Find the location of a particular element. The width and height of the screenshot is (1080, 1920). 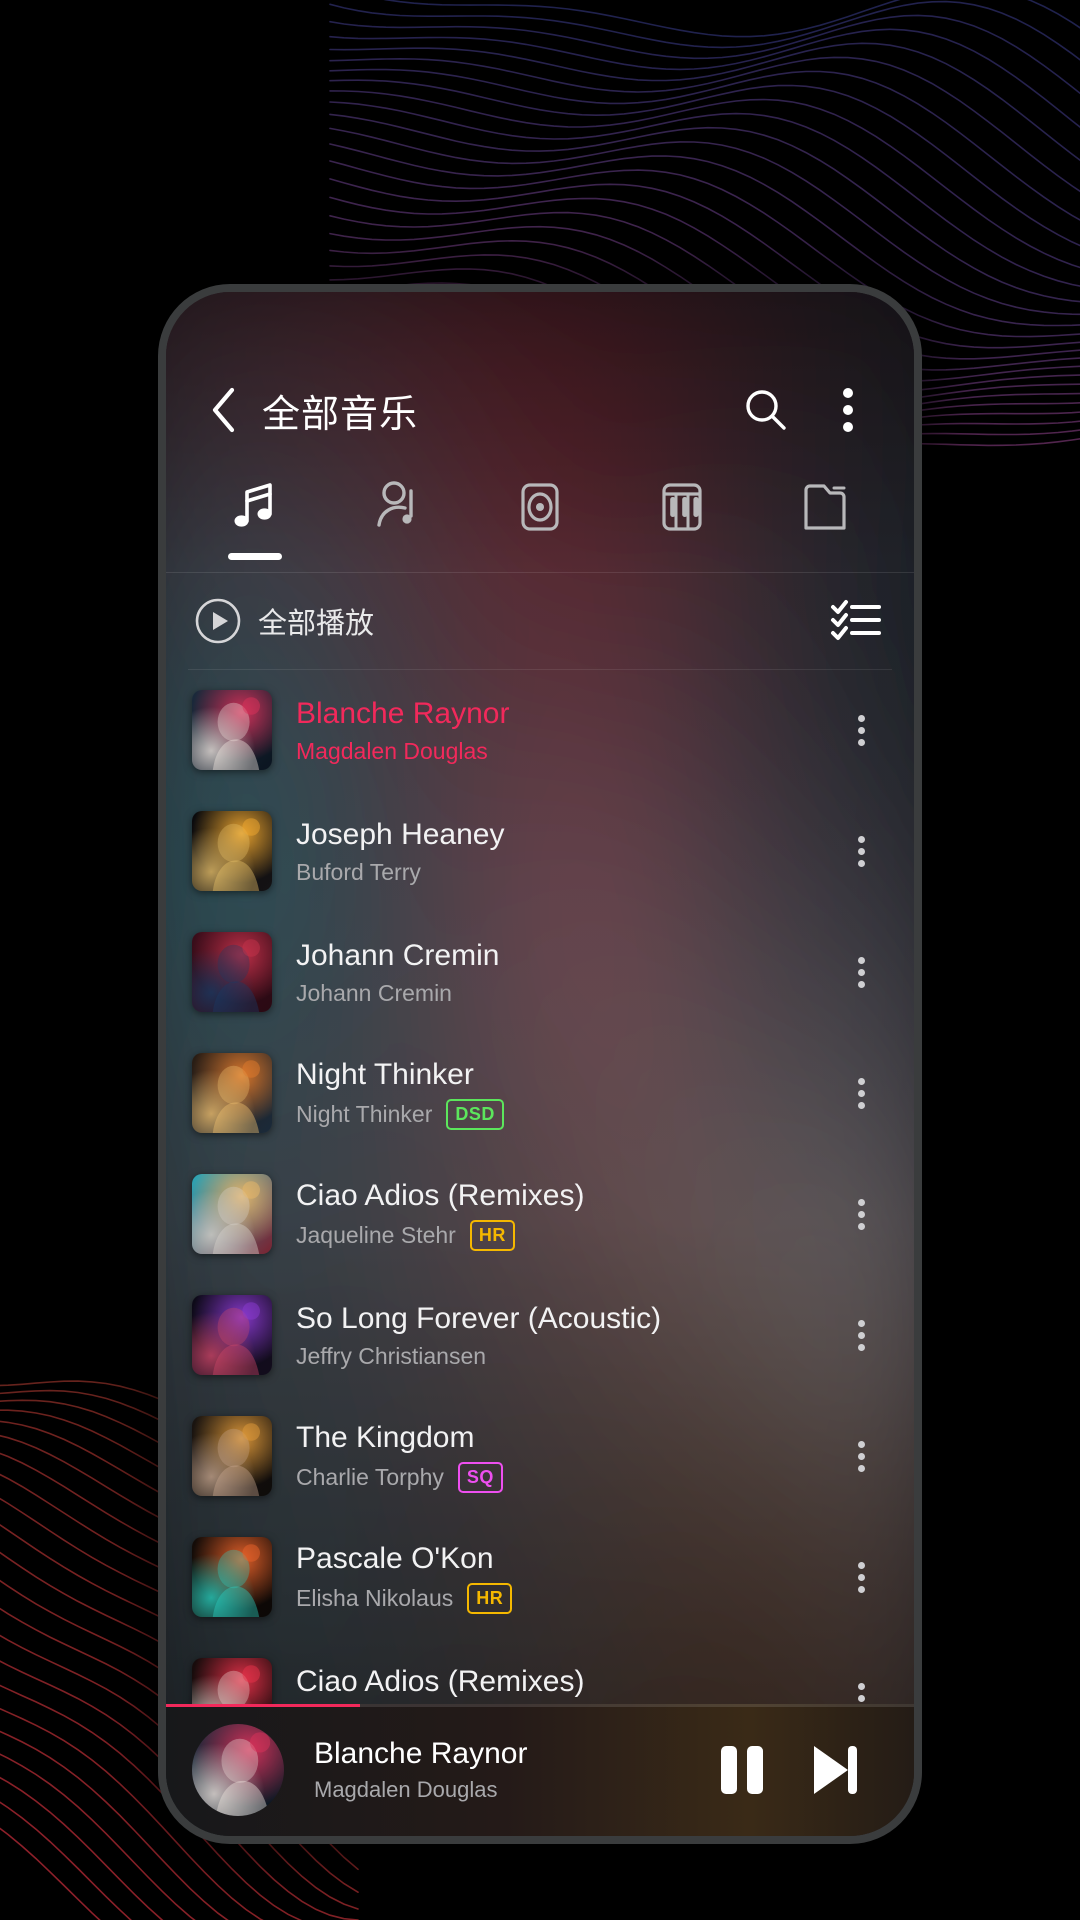

song-title: Night Thinker is located at coordinates (385, 1075).